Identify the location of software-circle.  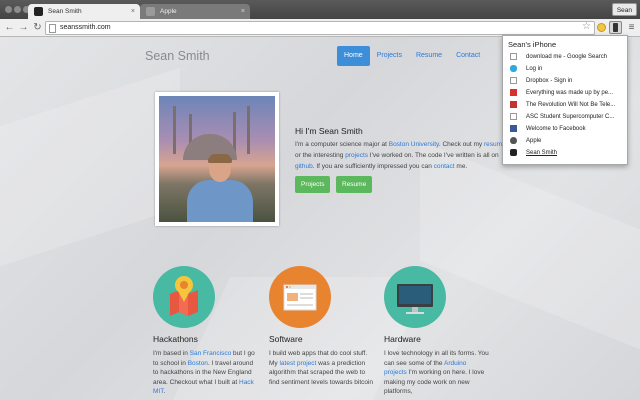
(300, 297).